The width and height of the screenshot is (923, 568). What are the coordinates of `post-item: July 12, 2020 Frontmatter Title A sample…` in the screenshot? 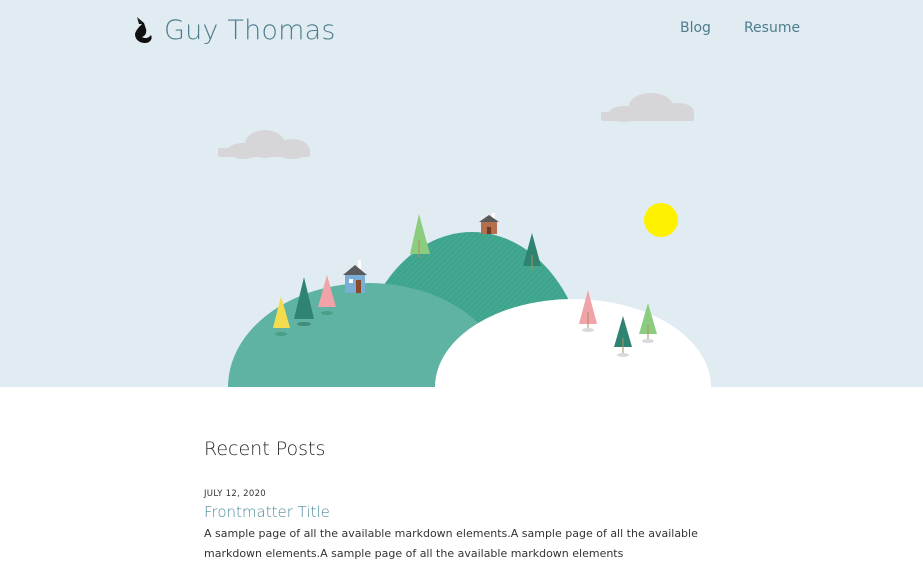 It's located at (464, 526).